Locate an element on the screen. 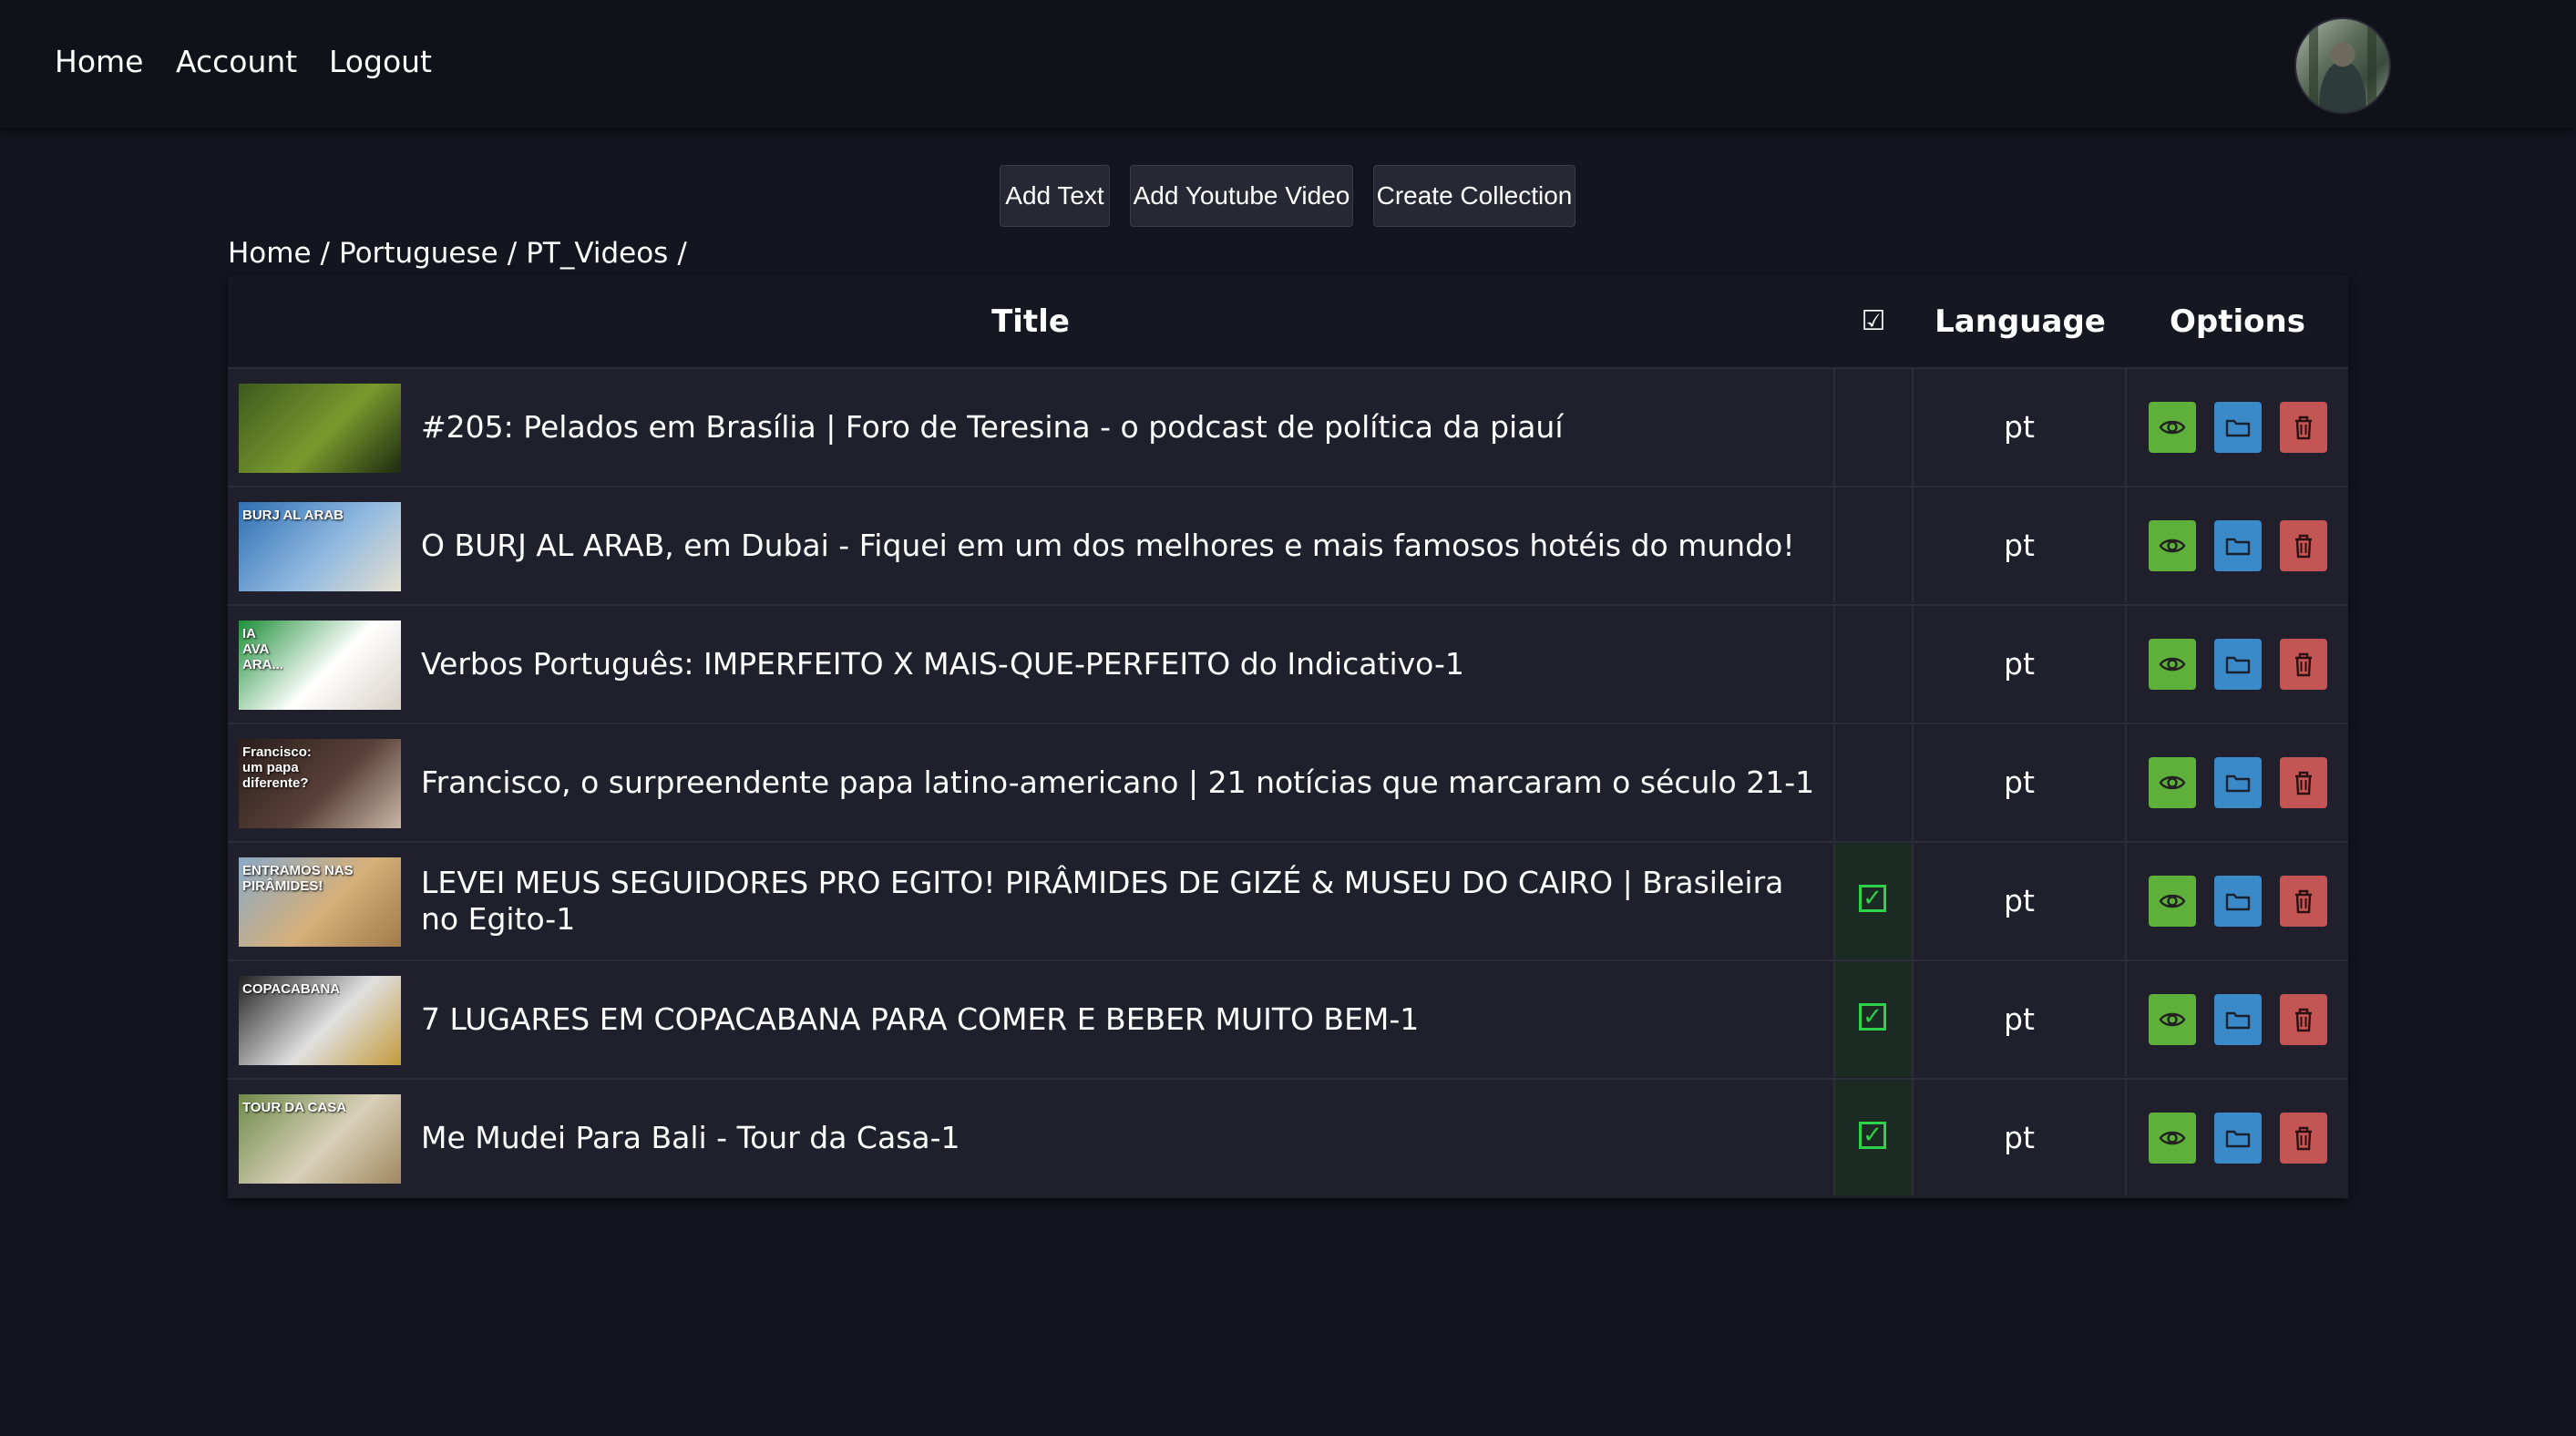 The height and width of the screenshot is (1436, 2576). nav-account-link: Account is located at coordinates (237, 62).